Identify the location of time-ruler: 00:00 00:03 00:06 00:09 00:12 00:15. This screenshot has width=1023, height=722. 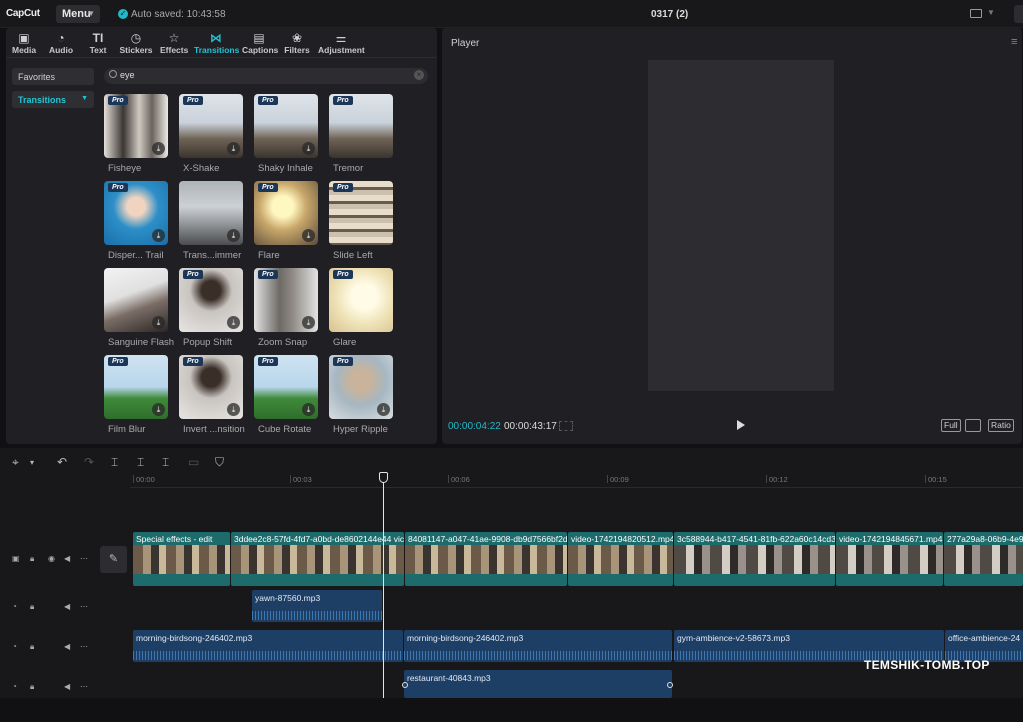
(576, 480).